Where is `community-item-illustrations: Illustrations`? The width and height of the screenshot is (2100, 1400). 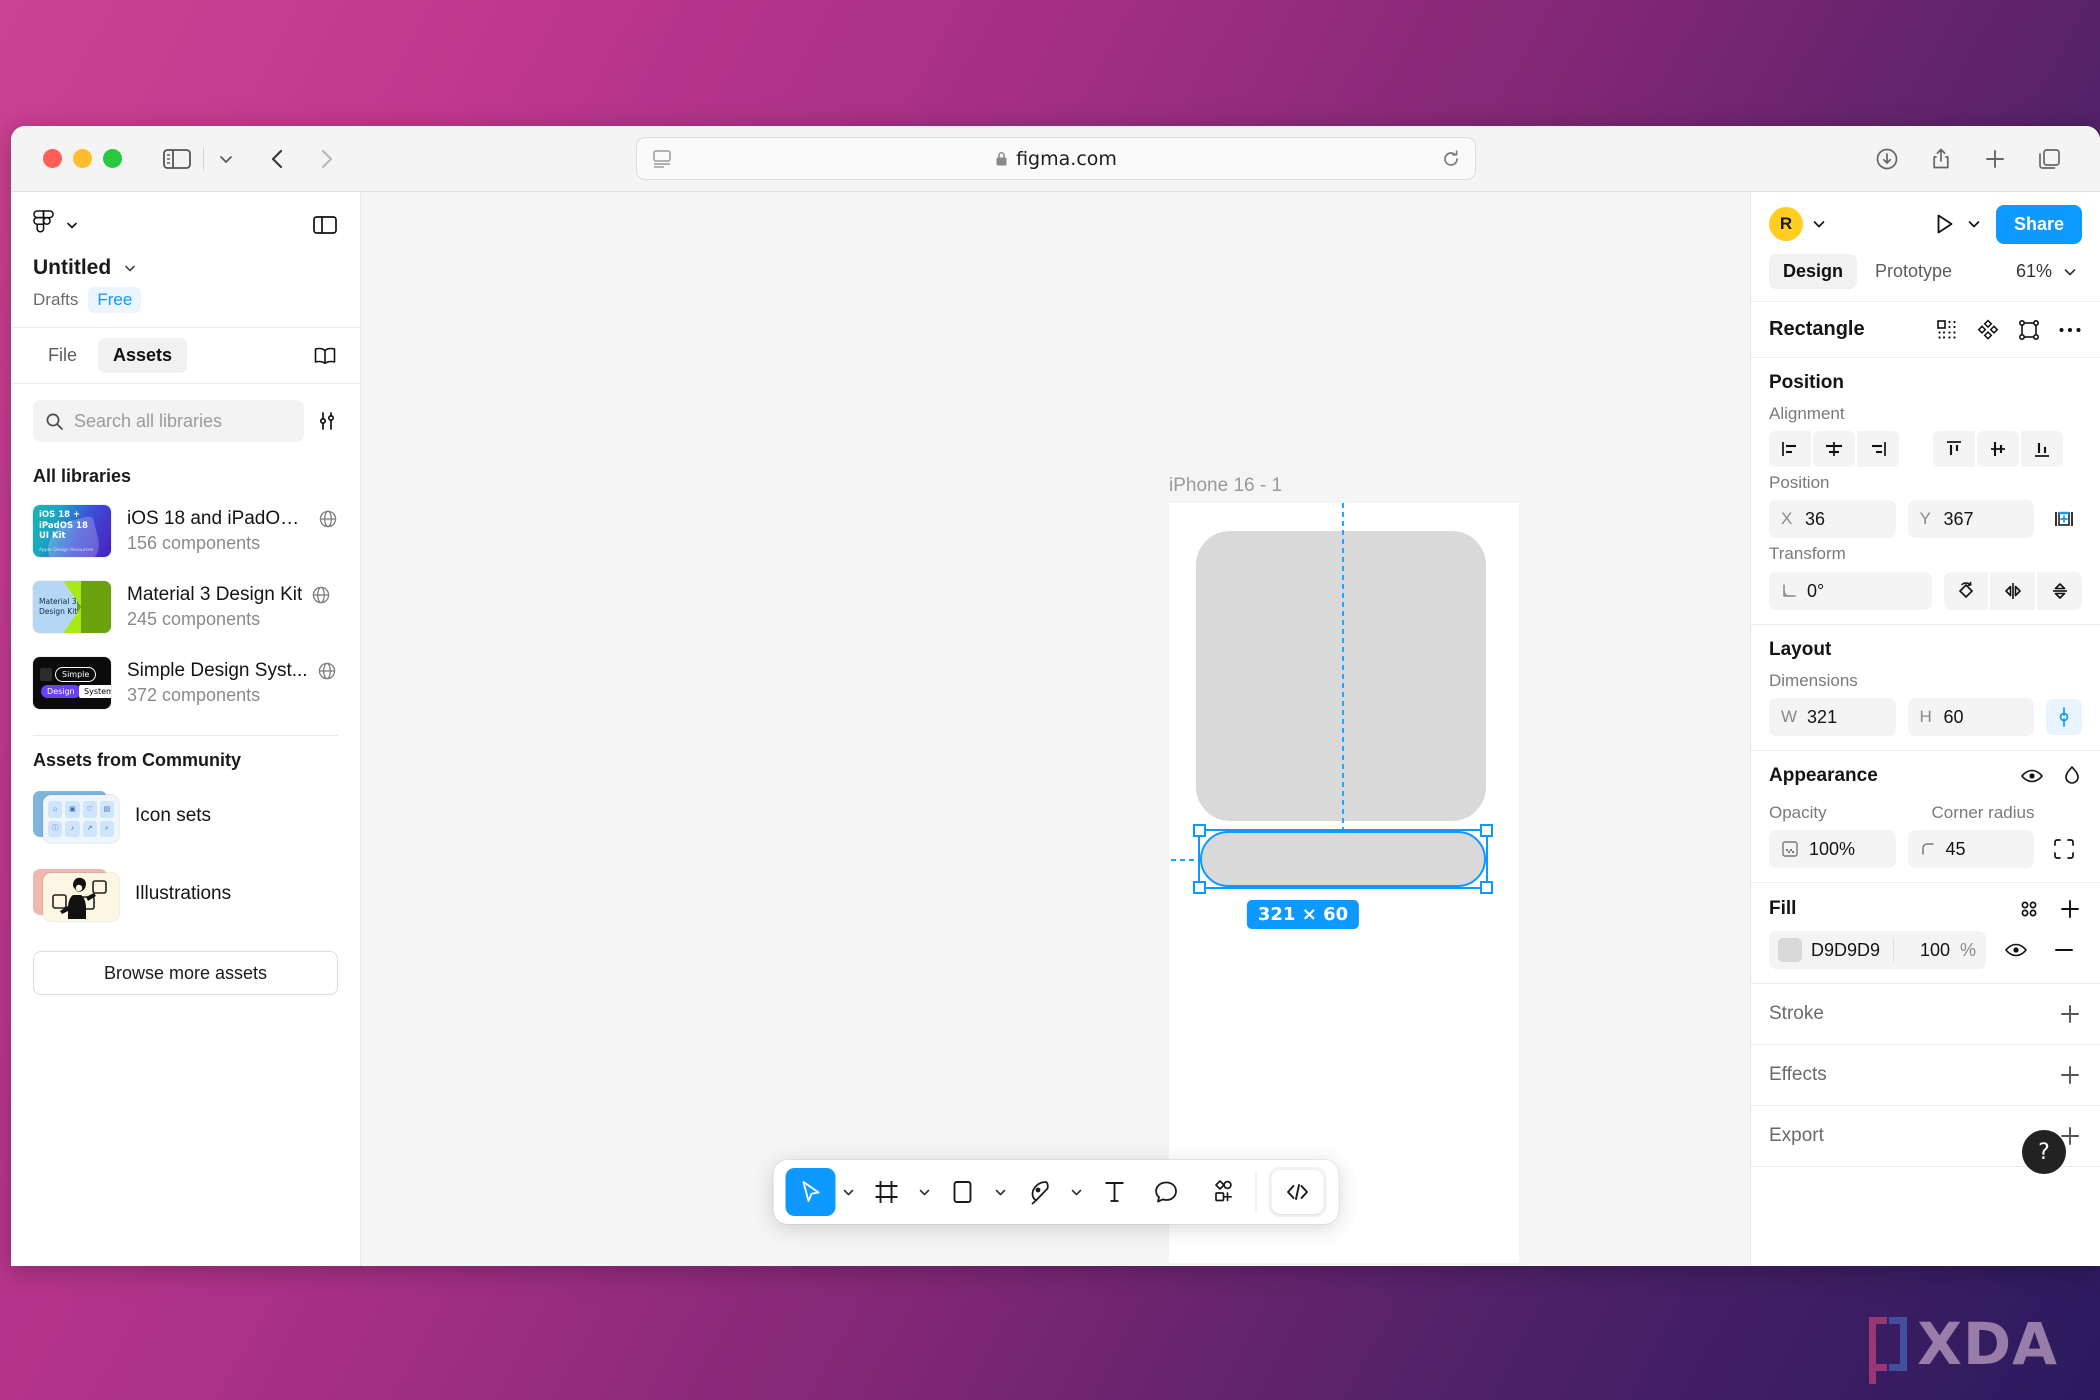
community-item-illustrations: Illustrations is located at coordinates (185, 894).